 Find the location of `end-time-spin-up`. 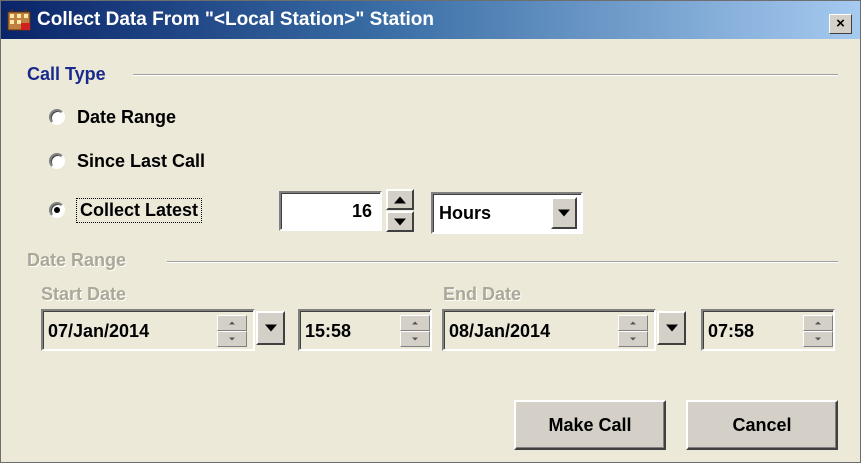

end-time-spin-up is located at coordinates (818, 323).